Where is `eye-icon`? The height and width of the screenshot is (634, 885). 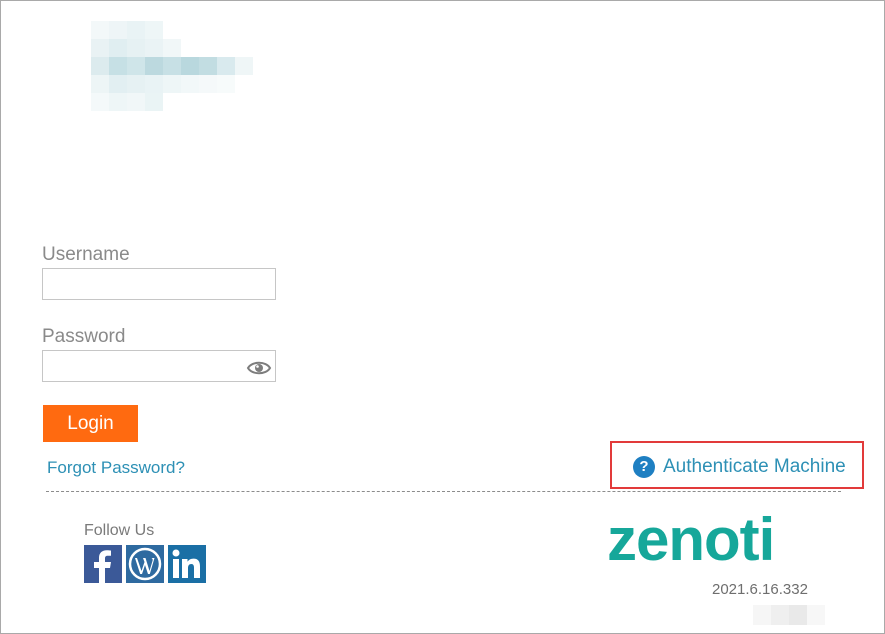
eye-icon is located at coordinates (259, 368).